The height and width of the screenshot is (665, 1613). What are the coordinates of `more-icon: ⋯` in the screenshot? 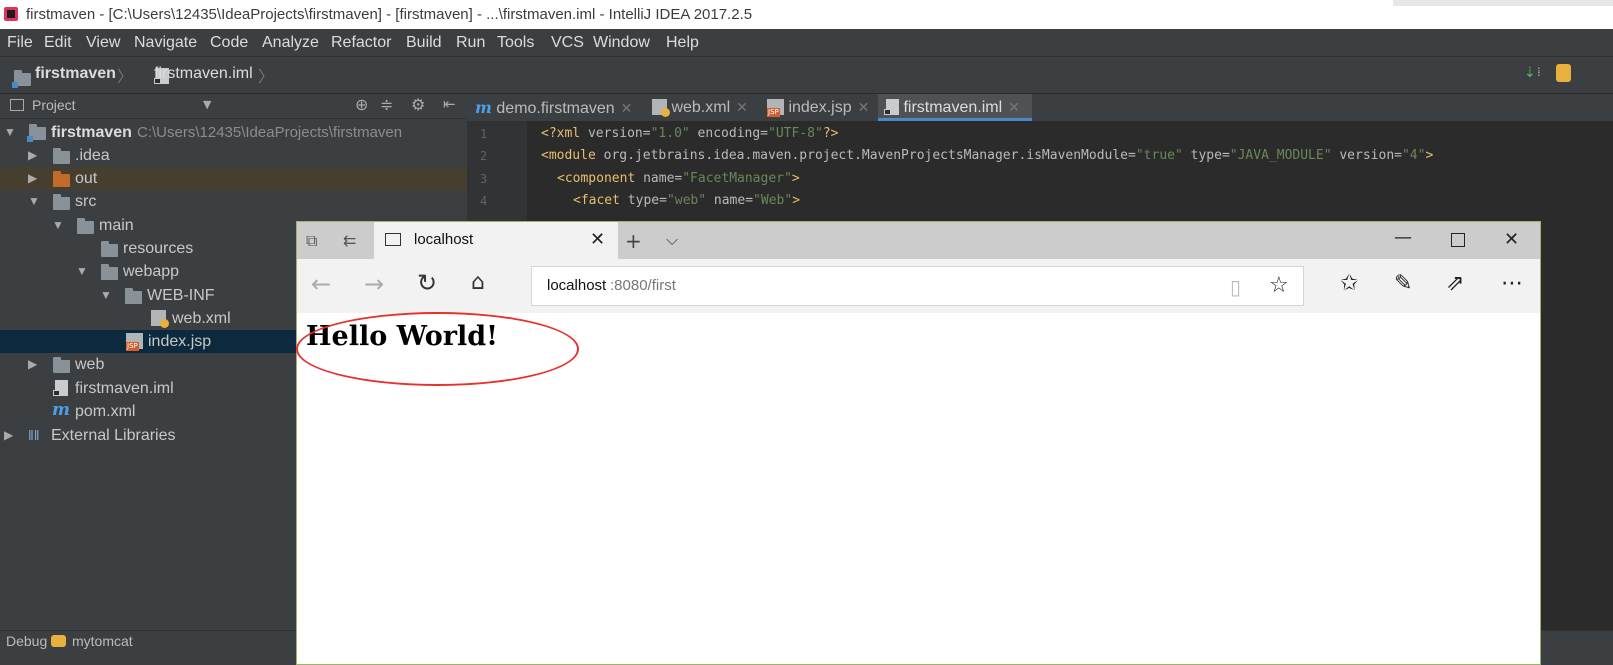 It's located at (1512, 283).